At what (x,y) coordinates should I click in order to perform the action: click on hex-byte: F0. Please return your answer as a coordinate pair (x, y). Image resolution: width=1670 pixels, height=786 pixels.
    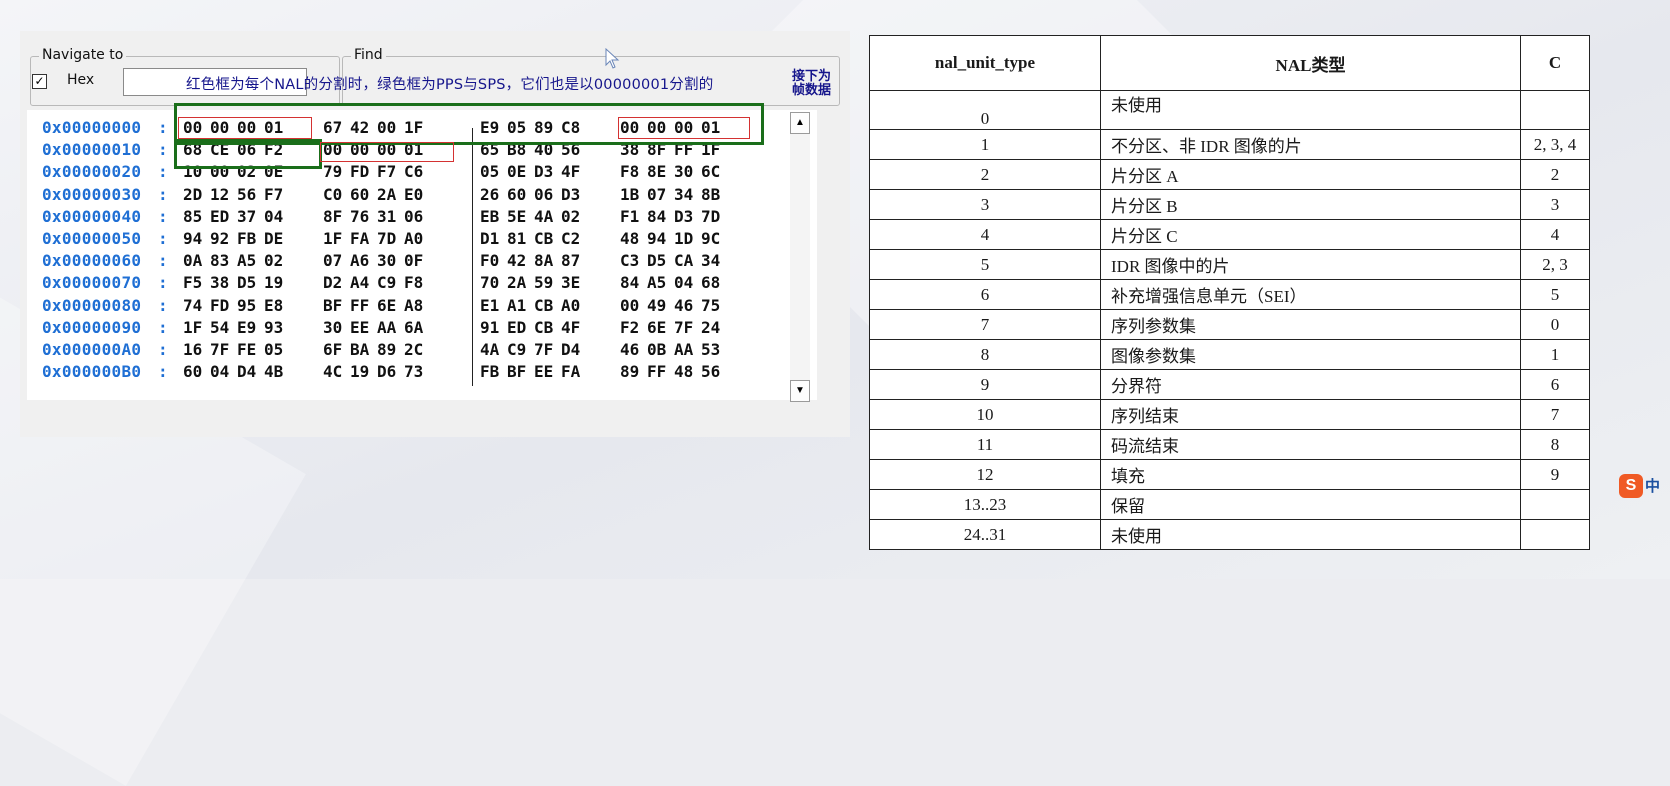
    Looking at the image, I should click on (489, 260).